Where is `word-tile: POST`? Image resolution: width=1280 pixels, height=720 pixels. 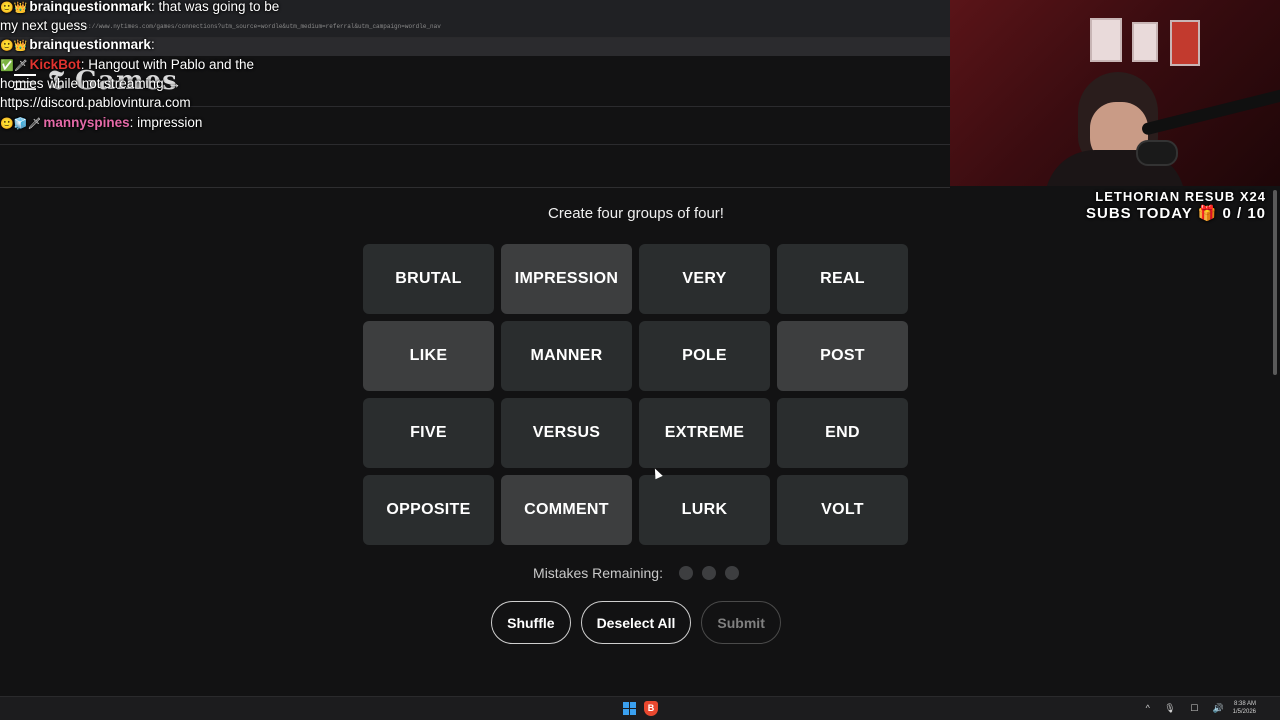
word-tile: POST is located at coordinates (842, 356).